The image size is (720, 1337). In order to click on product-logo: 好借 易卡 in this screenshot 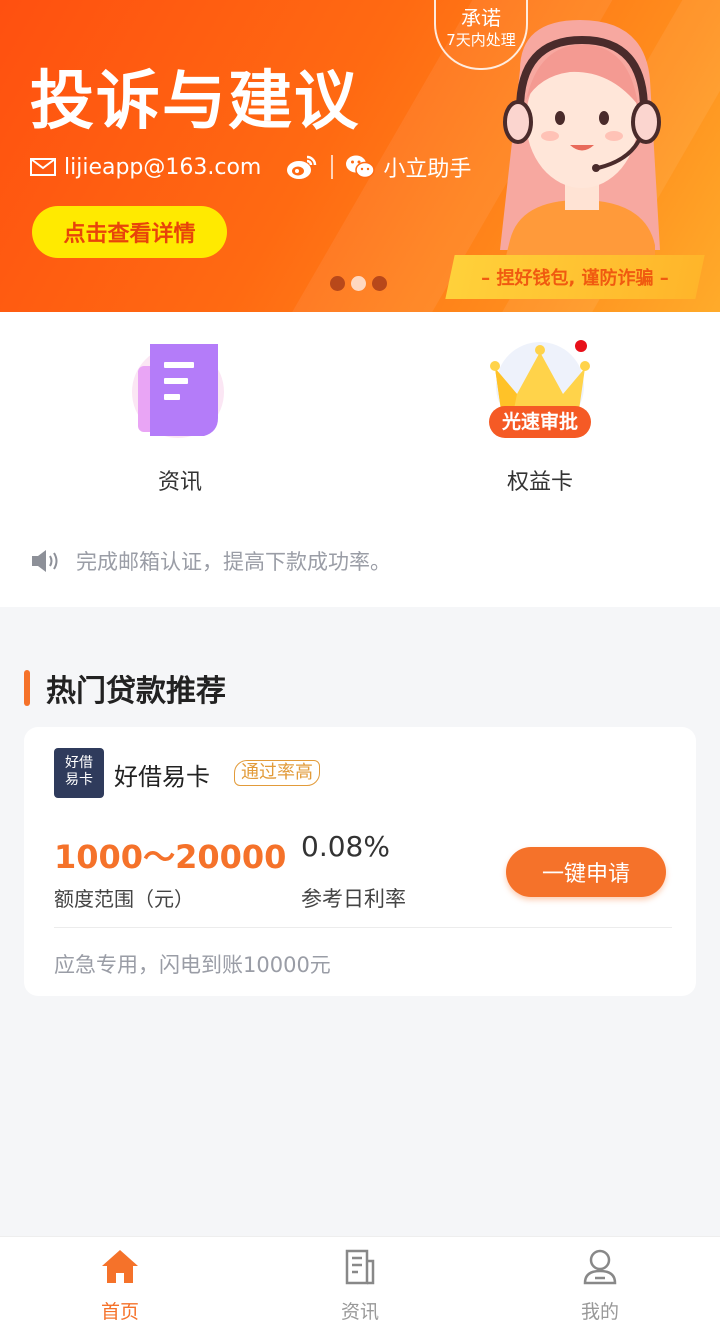, I will do `click(79, 773)`.